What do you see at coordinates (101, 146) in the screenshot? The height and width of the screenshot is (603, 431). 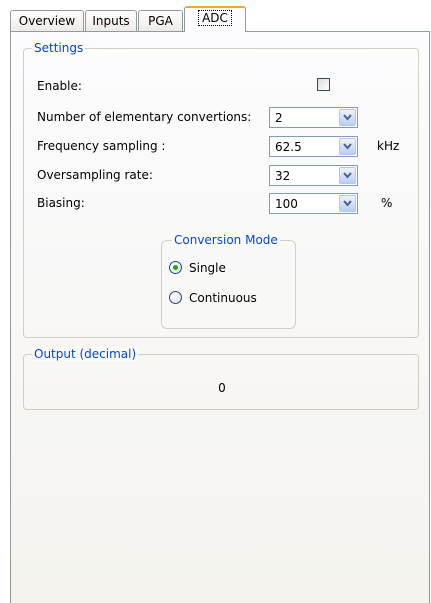 I see `frequency-sampling-label: Frequency sampling :` at bounding box center [101, 146].